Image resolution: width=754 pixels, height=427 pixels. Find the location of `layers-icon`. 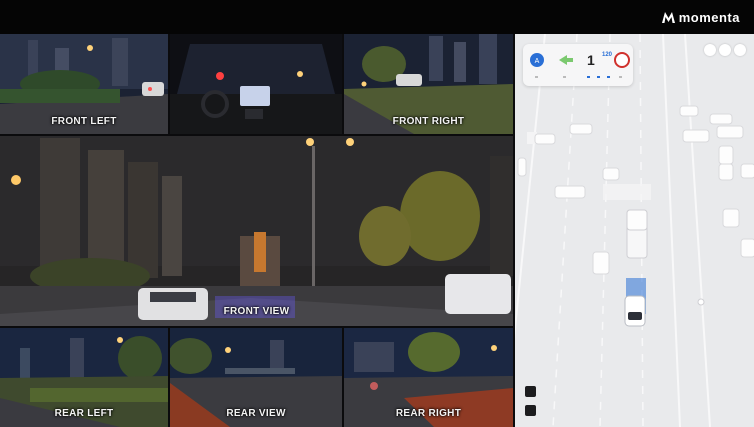

layers-icon is located at coordinates (530, 391).